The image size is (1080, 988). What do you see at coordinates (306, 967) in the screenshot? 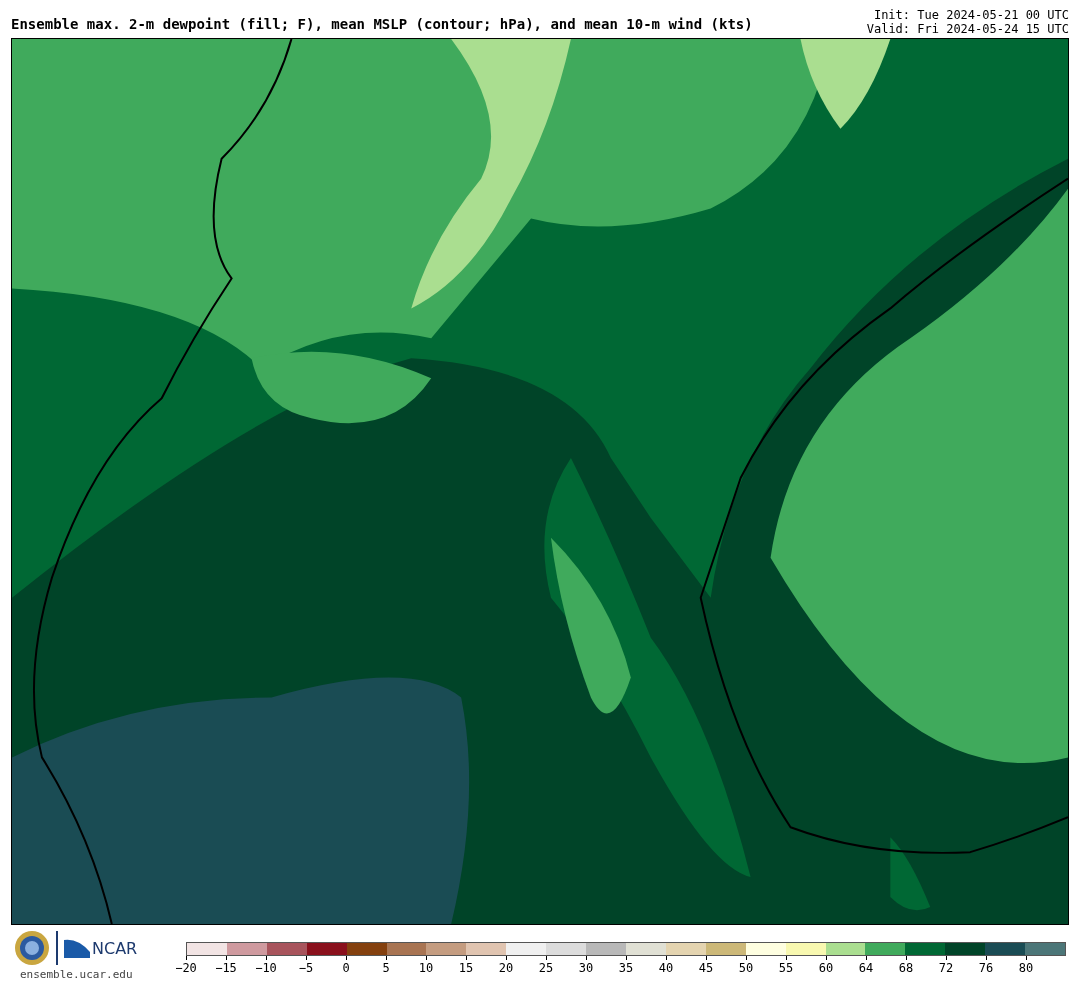
I see `tick-label: −5` at bounding box center [306, 967].